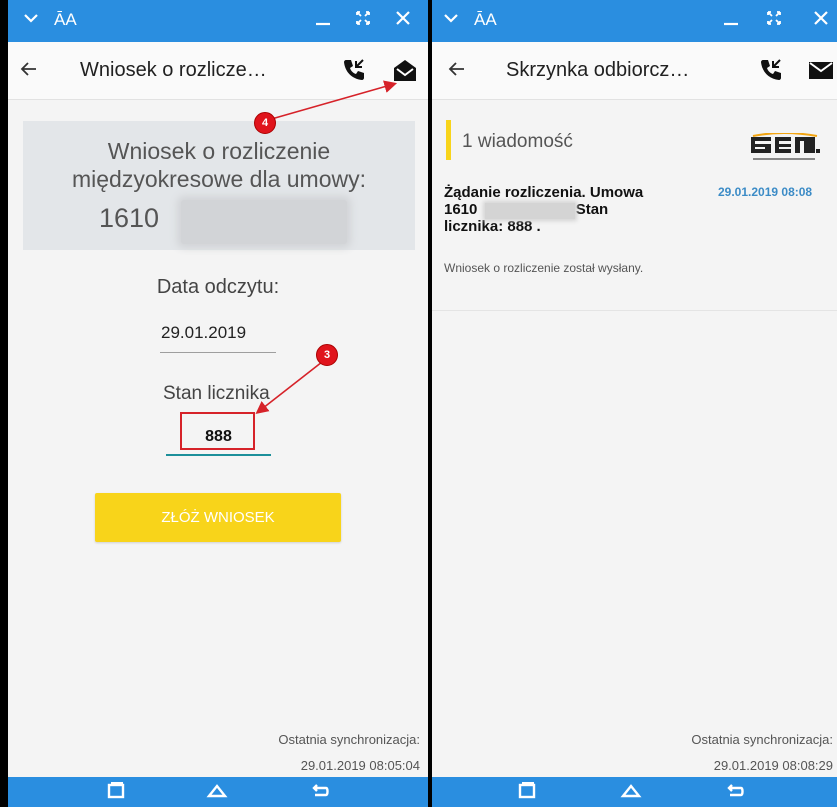 The width and height of the screenshot is (837, 807). Describe the element at coordinates (517, 141) in the screenshot. I see `message-count: 1 wiadomość` at that location.